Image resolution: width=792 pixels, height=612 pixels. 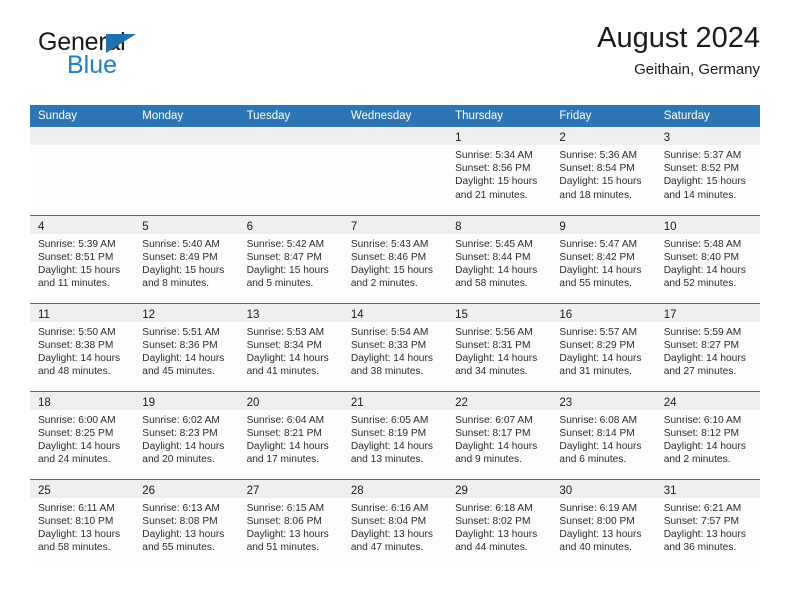 What do you see at coordinates (395, 224) in the screenshot?
I see `day-number-band: 7` at bounding box center [395, 224].